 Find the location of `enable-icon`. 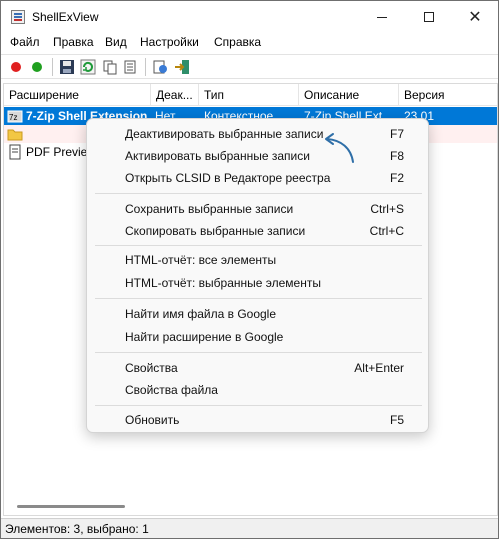

enable-icon is located at coordinates (37, 67).